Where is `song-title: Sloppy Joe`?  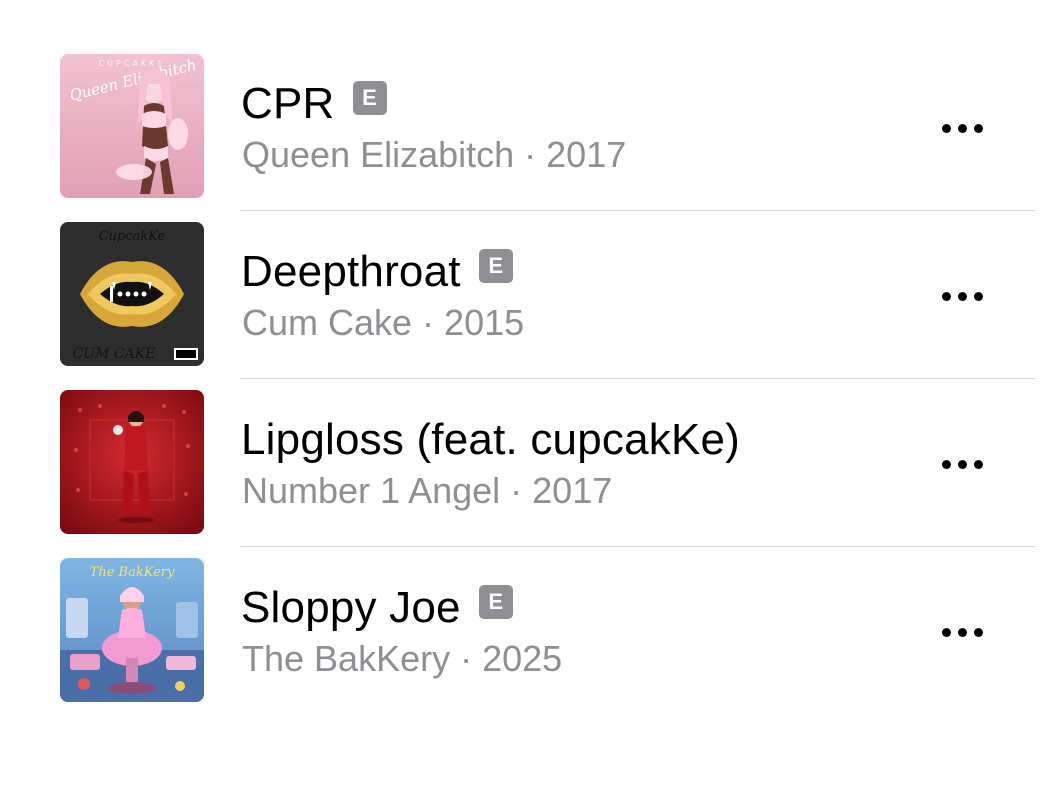
song-title: Sloppy Joe is located at coordinates (351, 607).